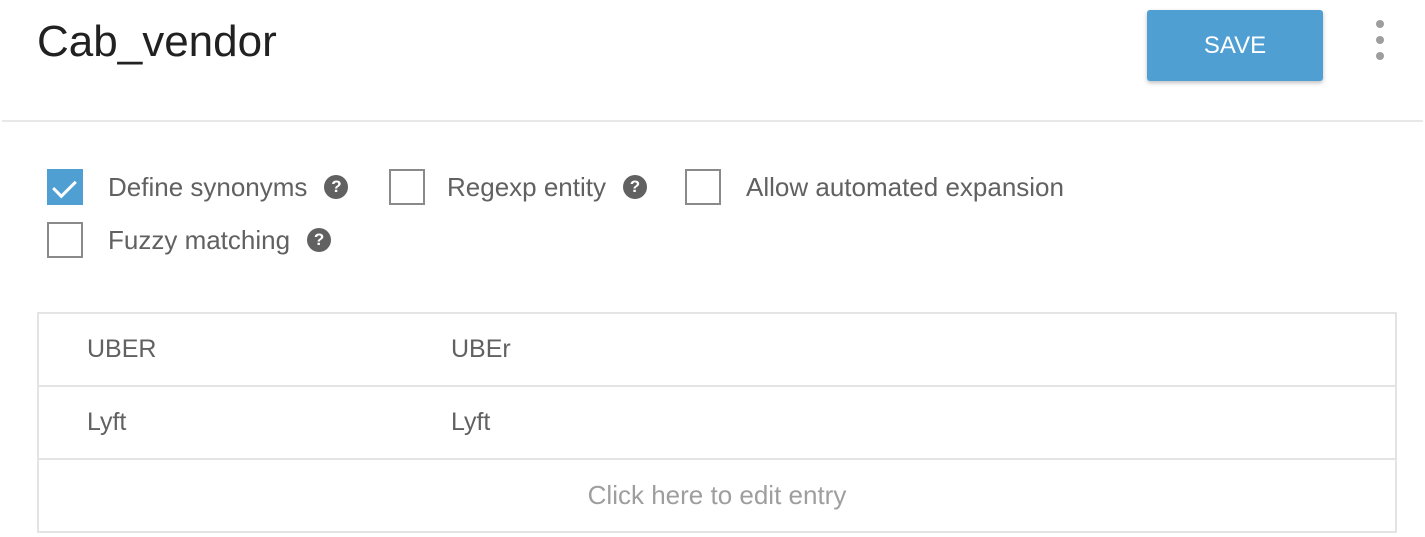 Image resolution: width=1425 pixels, height=537 pixels. I want to click on define-synonyms-label: Define synonyms, so click(208, 186).